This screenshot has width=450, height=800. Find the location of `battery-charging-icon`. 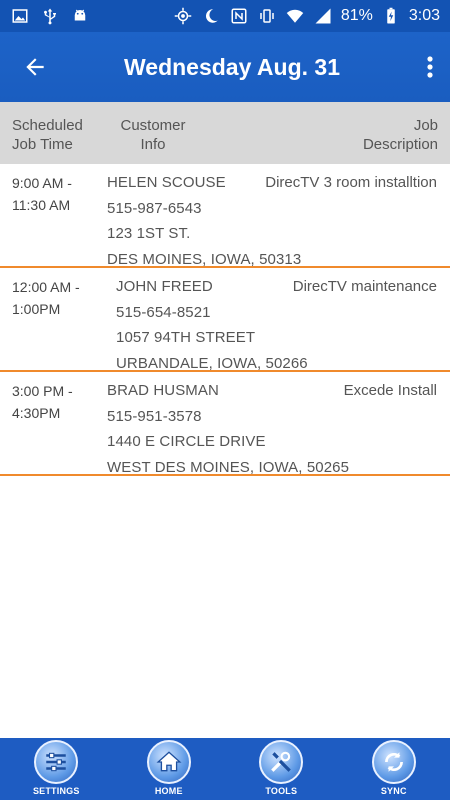

battery-charging-icon is located at coordinates (391, 16).